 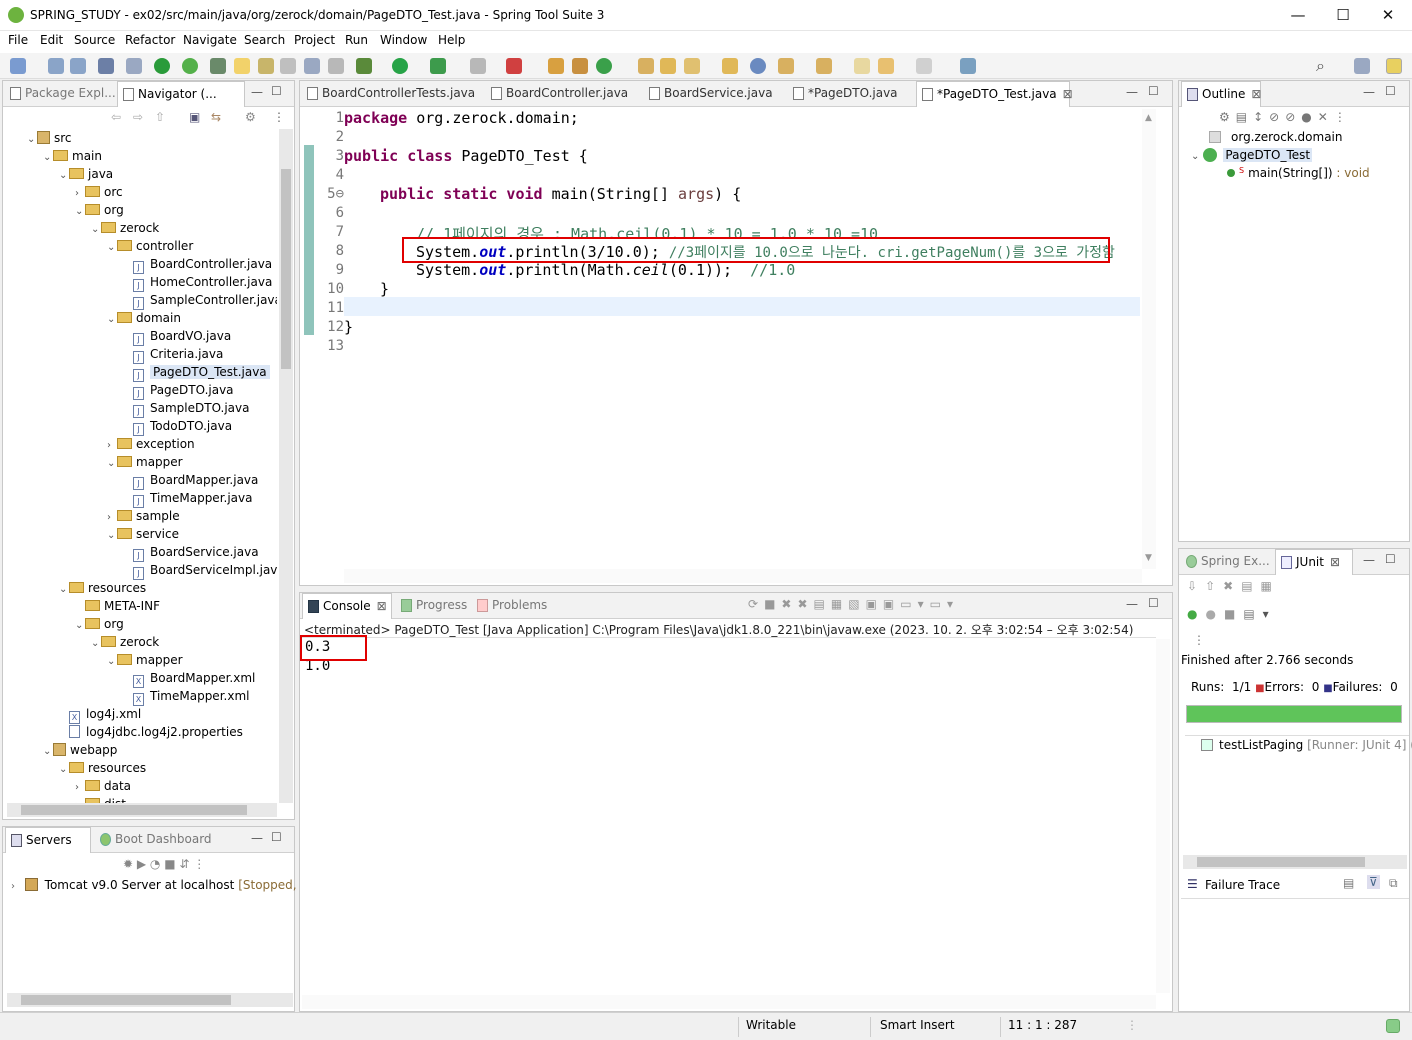 I want to click on forward-nav-icon: ⇨, so click(x=138, y=117).